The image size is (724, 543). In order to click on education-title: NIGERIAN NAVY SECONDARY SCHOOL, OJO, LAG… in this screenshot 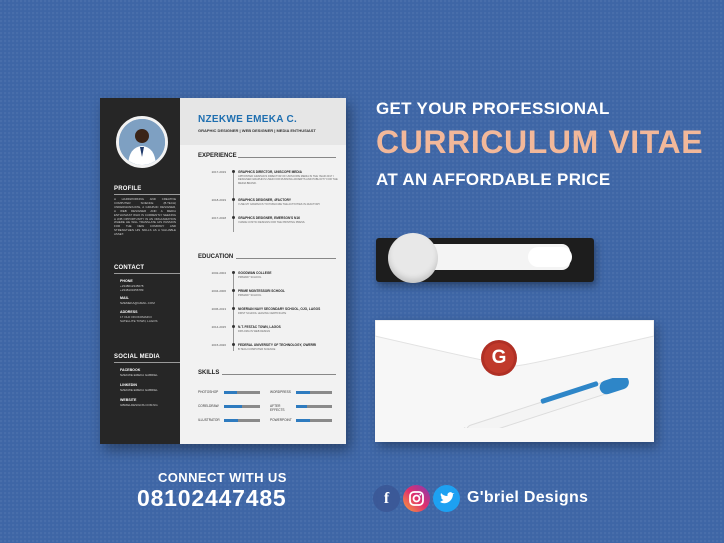, I will do `click(279, 309)`.